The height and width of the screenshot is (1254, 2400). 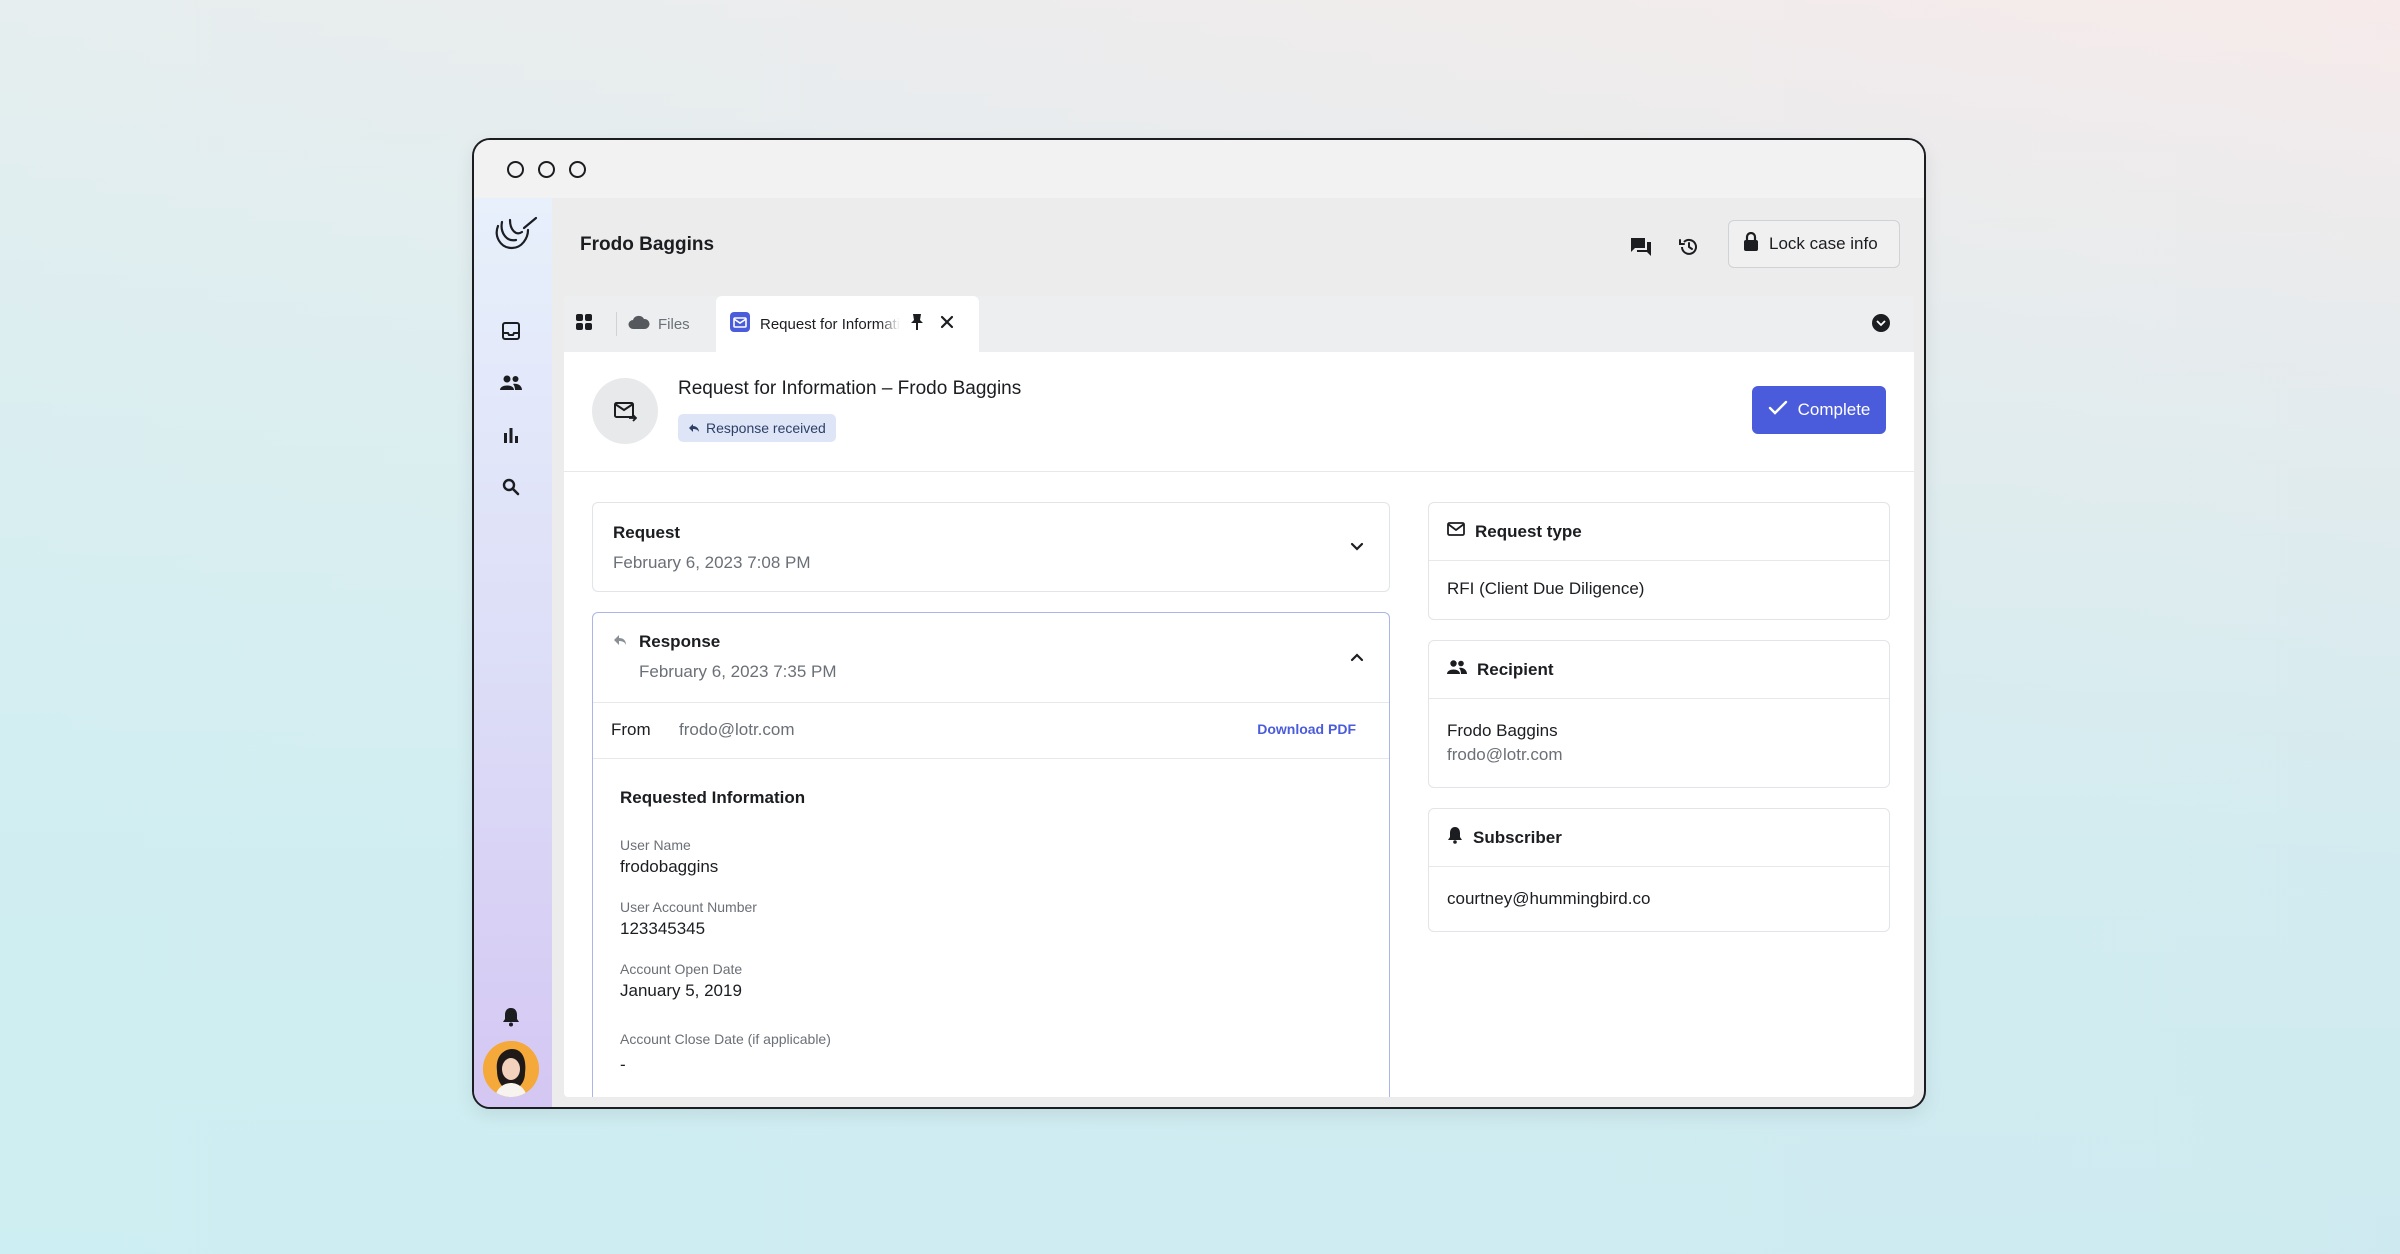 I want to click on tab-request-for-information: Request for Information – Frodo Baggins, so click(x=847, y=324).